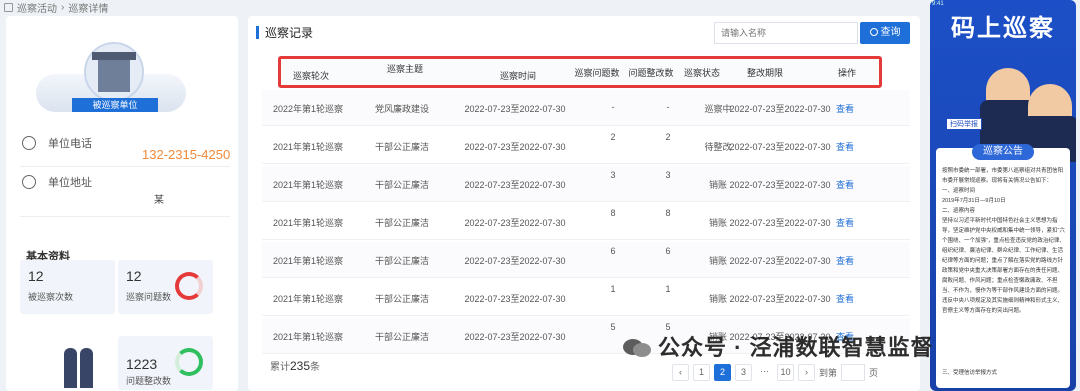 Image resolution: width=1080 pixels, height=391 pixels. What do you see at coordinates (1003, 152) in the screenshot?
I see `notice-title: 巡察公告` at bounding box center [1003, 152].